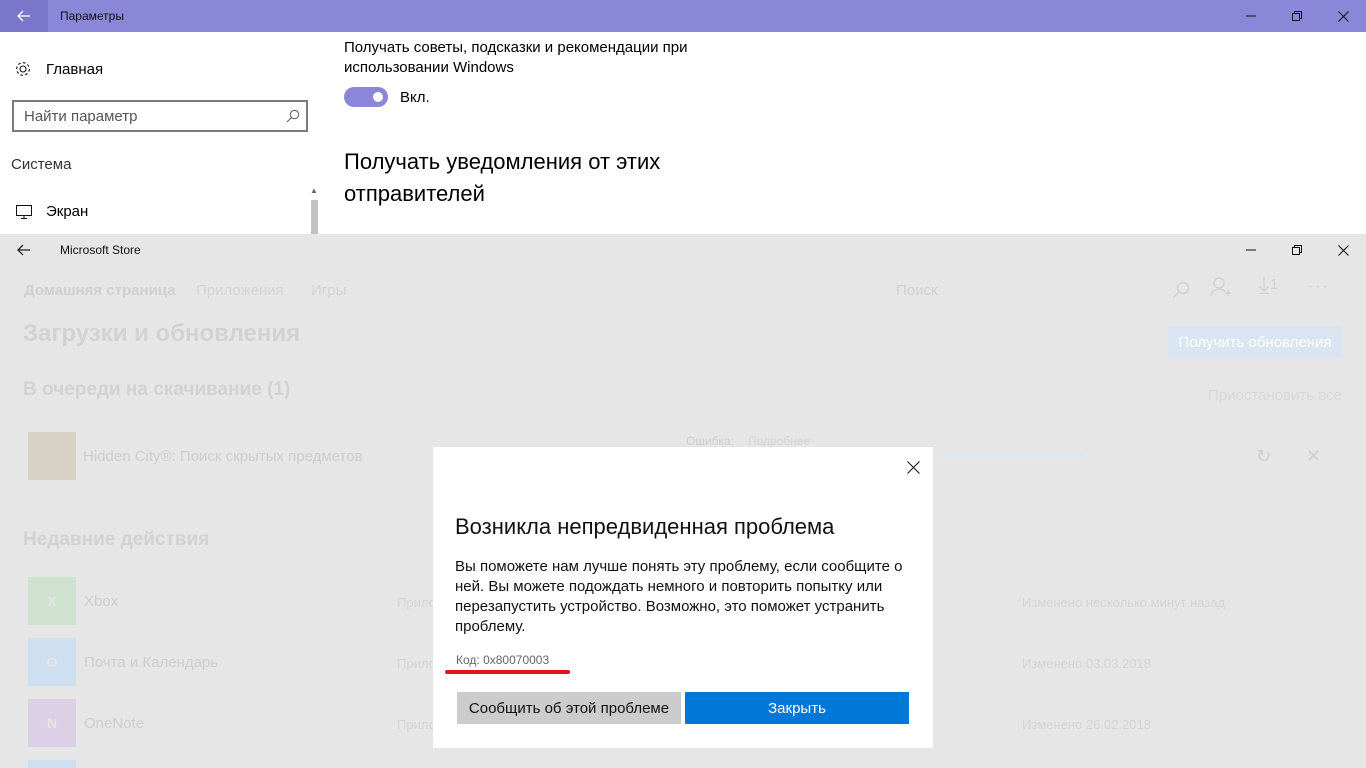 This screenshot has height=768, width=1366. What do you see at coordinates (314, 190) in the screenshot?
I see `scroll-up-icon: ▲` at bounding box center [314, 190].